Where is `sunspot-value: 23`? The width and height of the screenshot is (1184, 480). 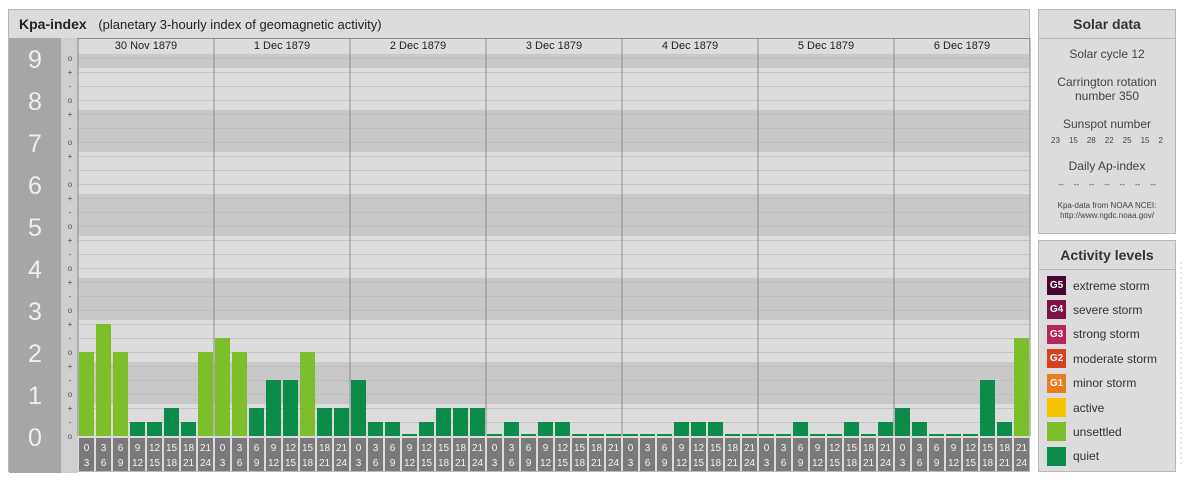 sunspot-value: 23 is located at coordinates (1055, 140).